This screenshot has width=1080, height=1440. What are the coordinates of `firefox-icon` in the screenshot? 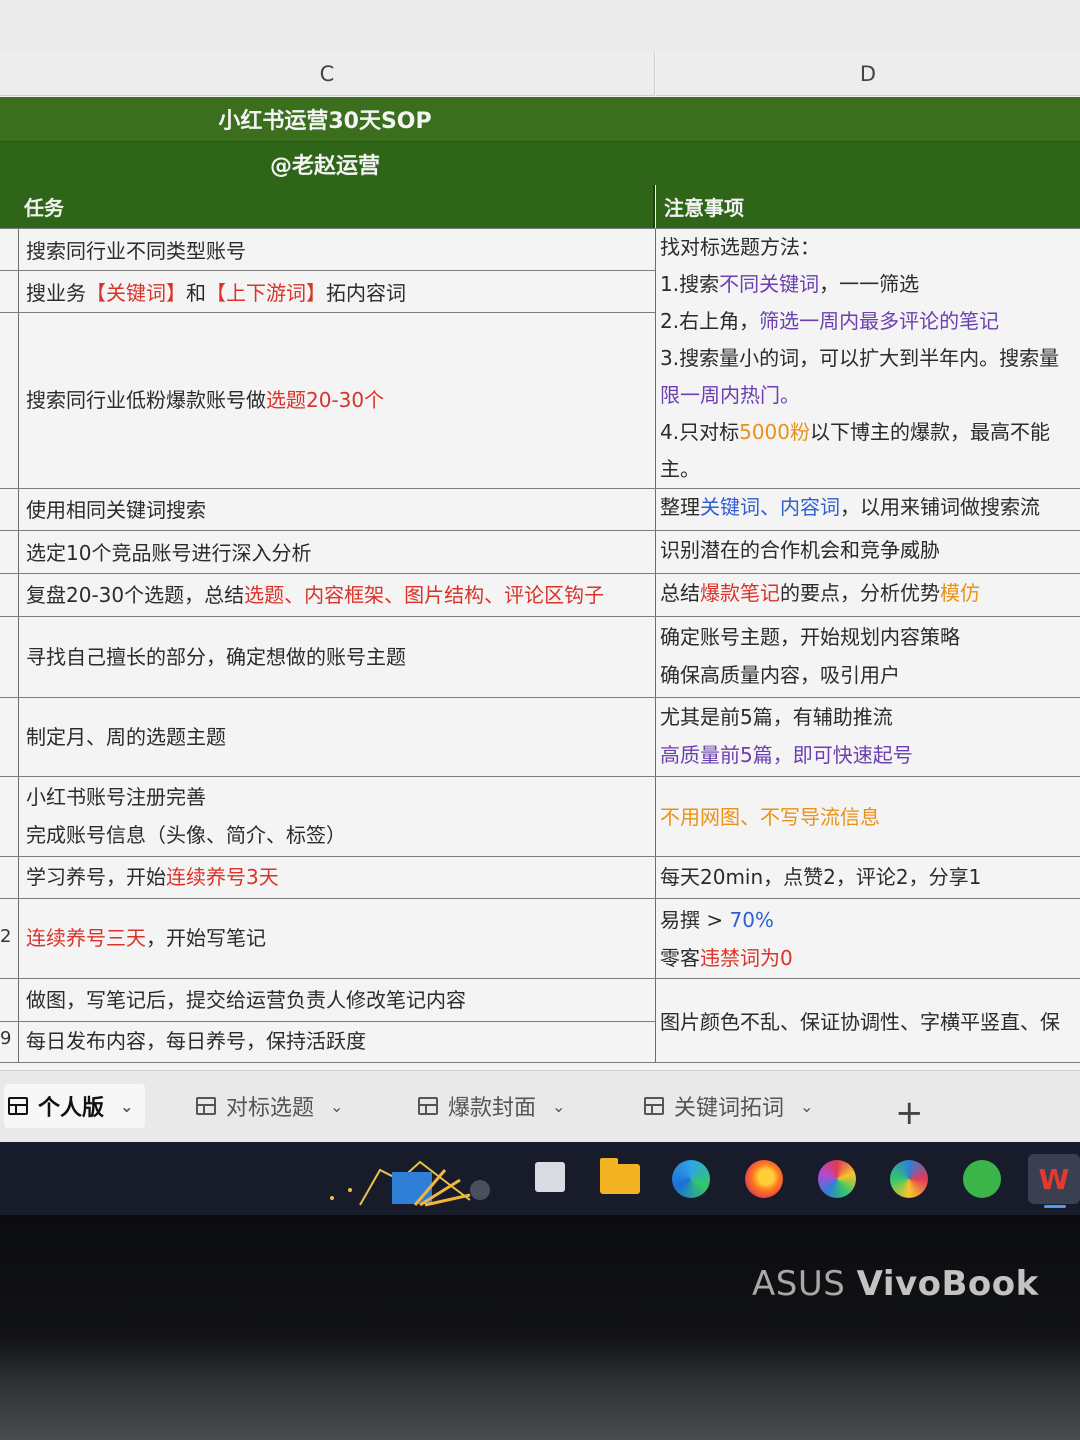 It's located at (764, 1179).